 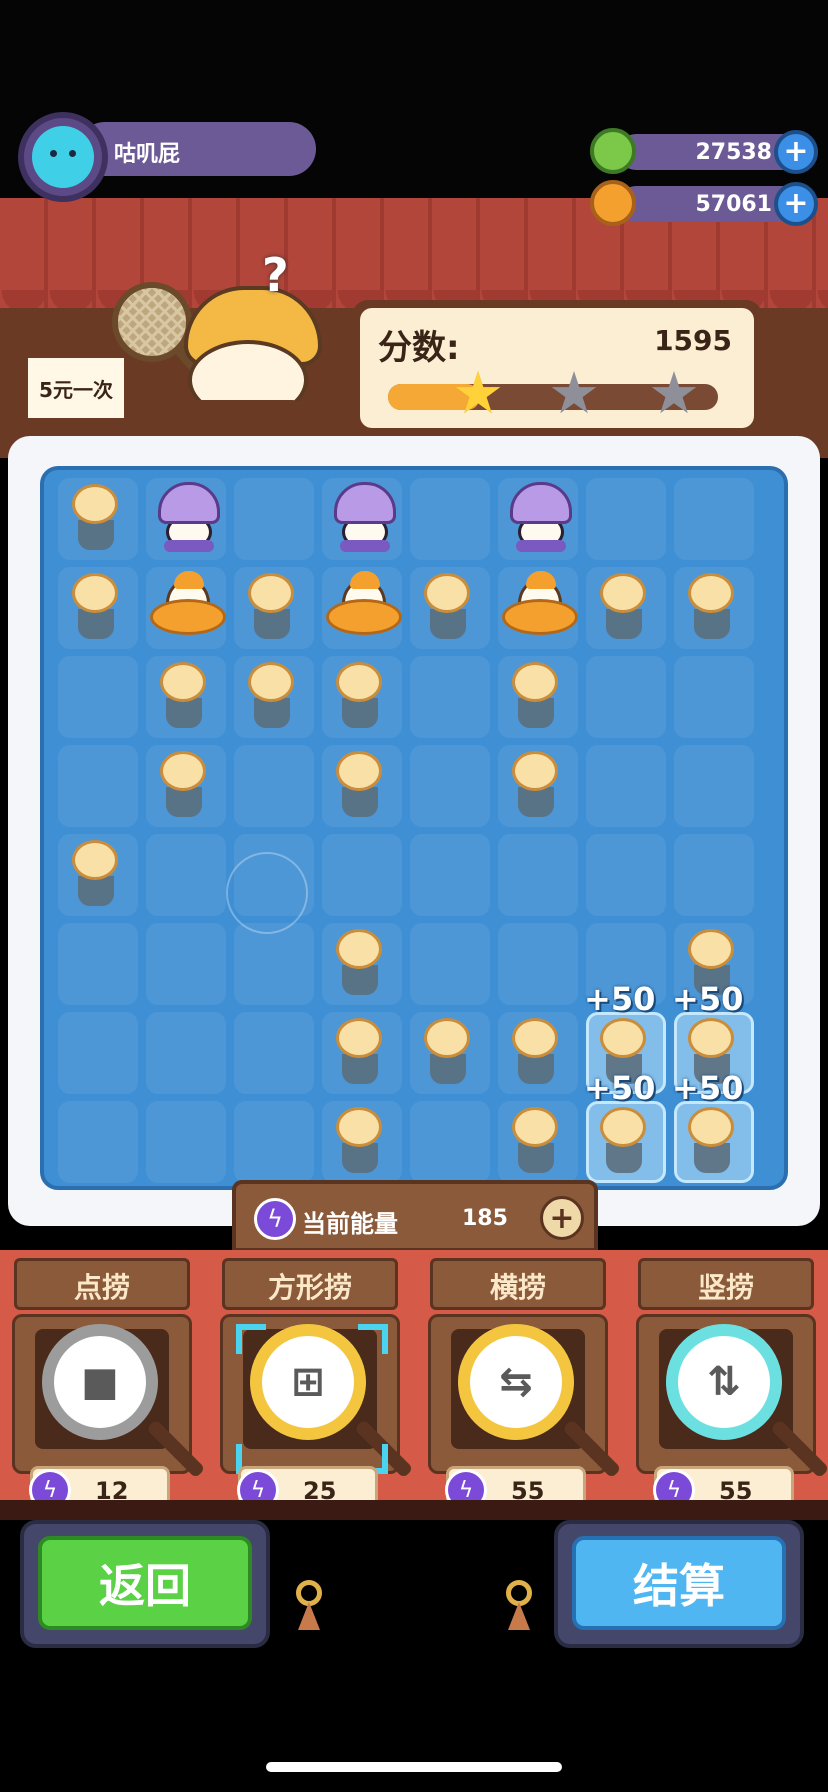 I want to click on score-board: 分数: 1595 ★ ★ ★, so click(x=557, y=368).